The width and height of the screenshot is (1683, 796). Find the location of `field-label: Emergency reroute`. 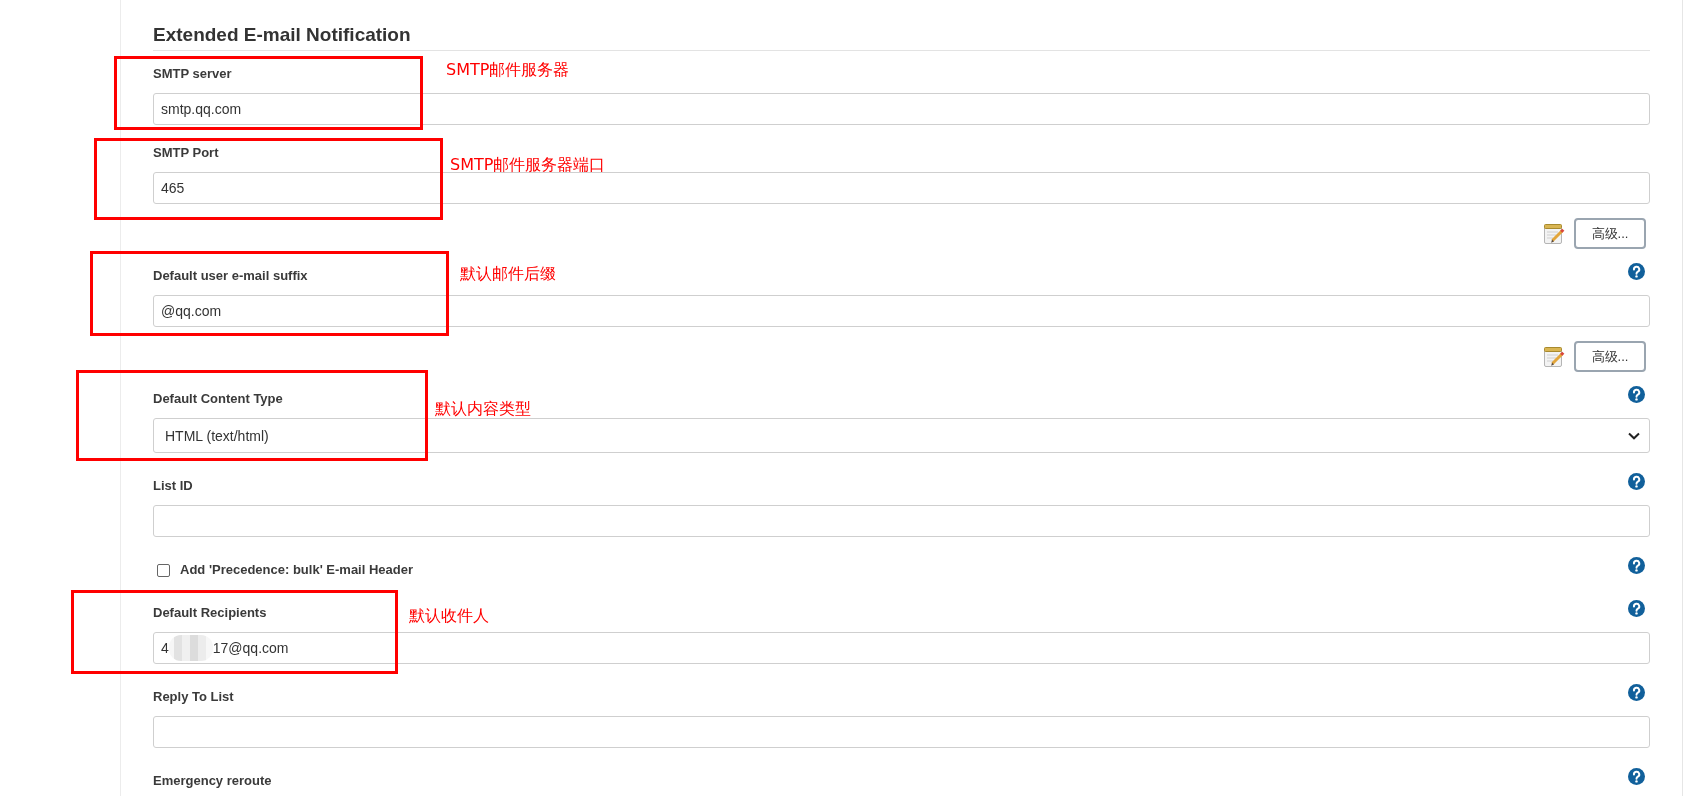

field-label: Emergency reroute is located at coordinates (212, 781).